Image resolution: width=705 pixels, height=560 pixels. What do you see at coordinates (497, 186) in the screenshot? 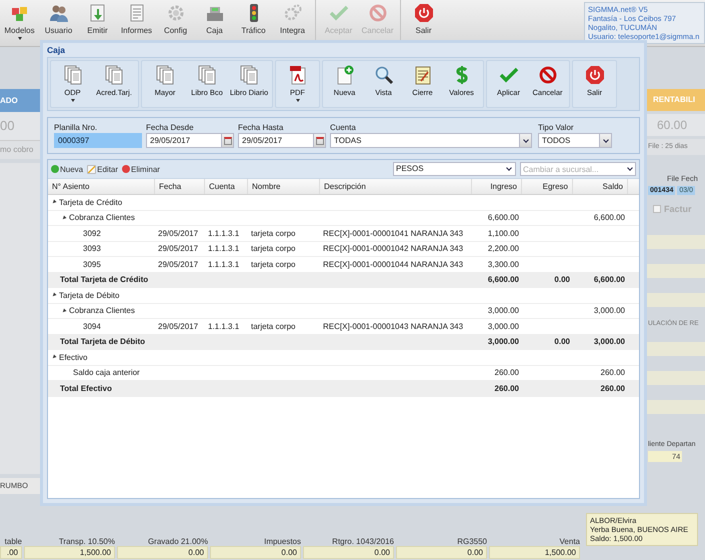
I see `column-header: Ingreso` at bounding box center [497, 186].